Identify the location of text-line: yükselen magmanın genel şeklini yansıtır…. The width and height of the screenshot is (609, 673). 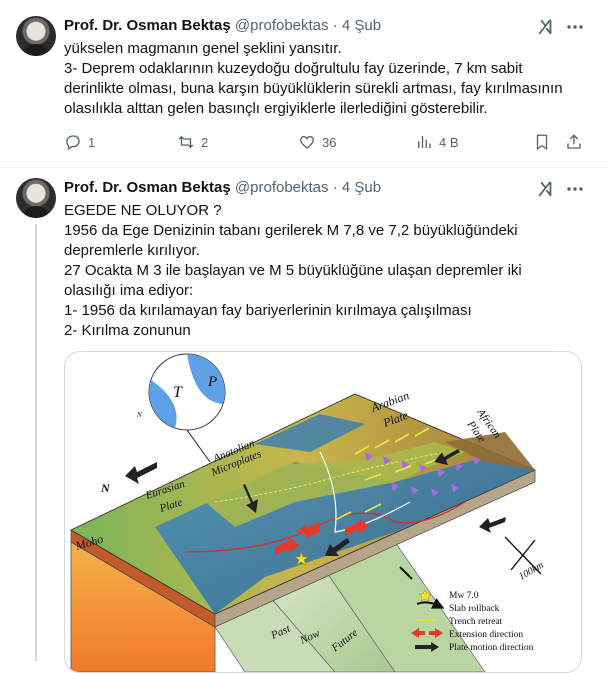
(203, 48).